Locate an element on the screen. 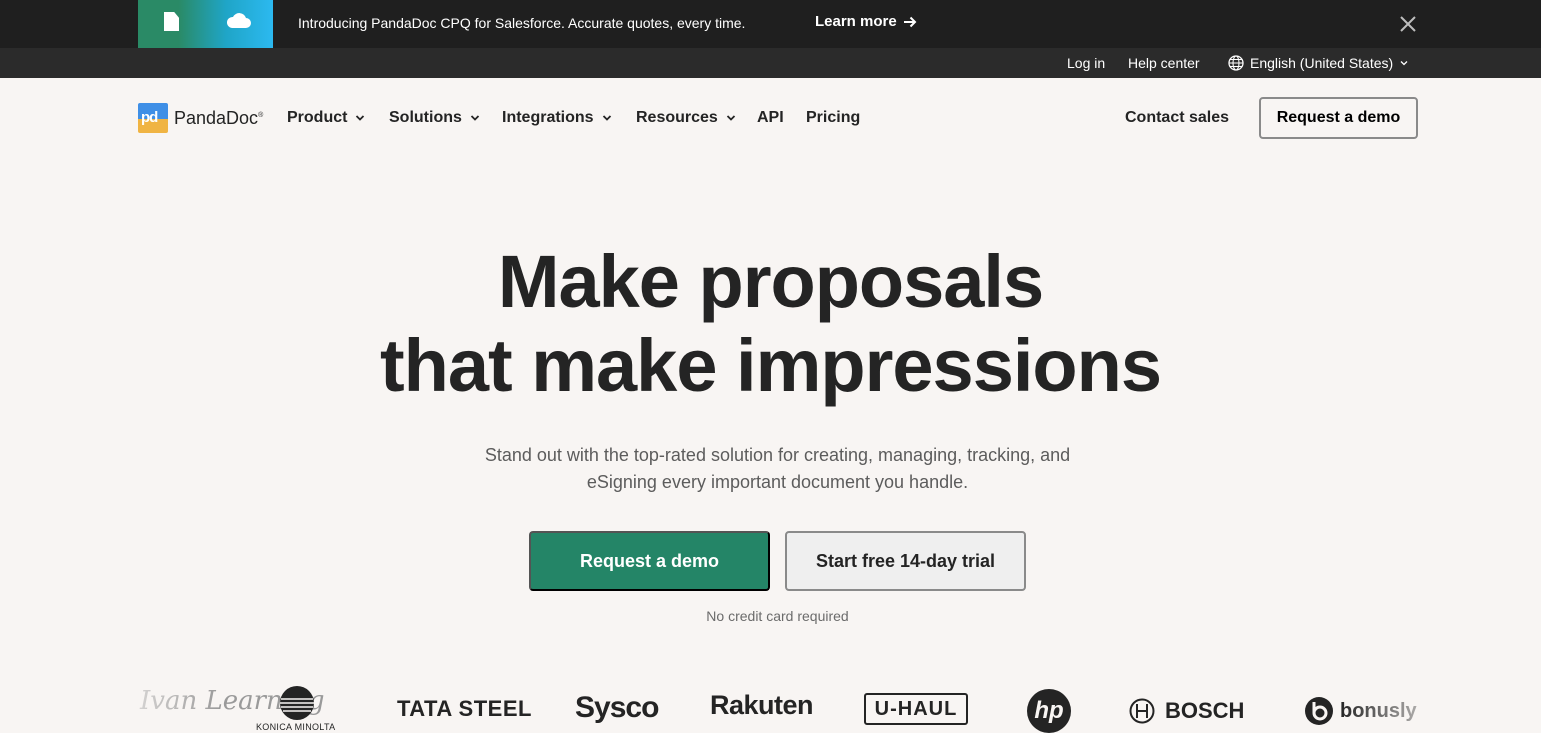 Image resolution: width=1541 pixels, height=733 pixels. nav-integrations: Integrations is located at coordinates (557, 118).